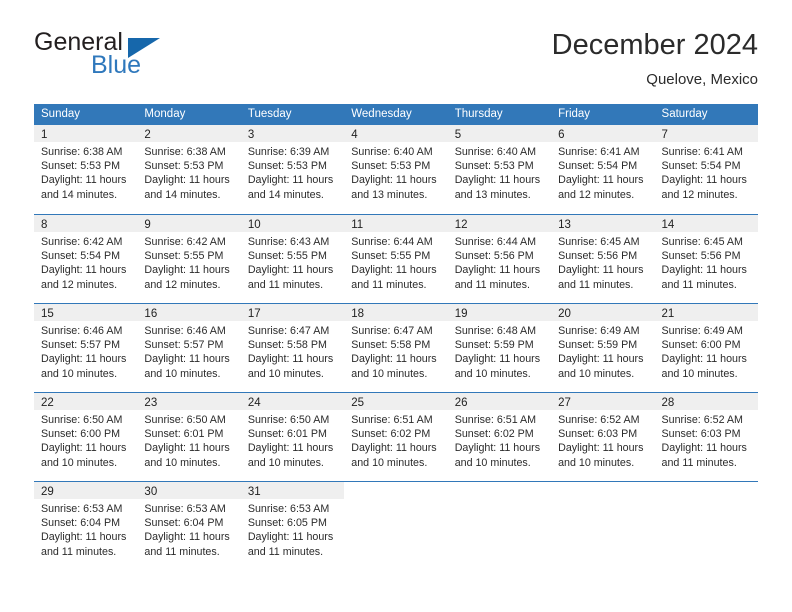 Image resolution: width=792 pixels, height=612 pixels. I want to click on day-number-bar: 10, so click(292, 223).